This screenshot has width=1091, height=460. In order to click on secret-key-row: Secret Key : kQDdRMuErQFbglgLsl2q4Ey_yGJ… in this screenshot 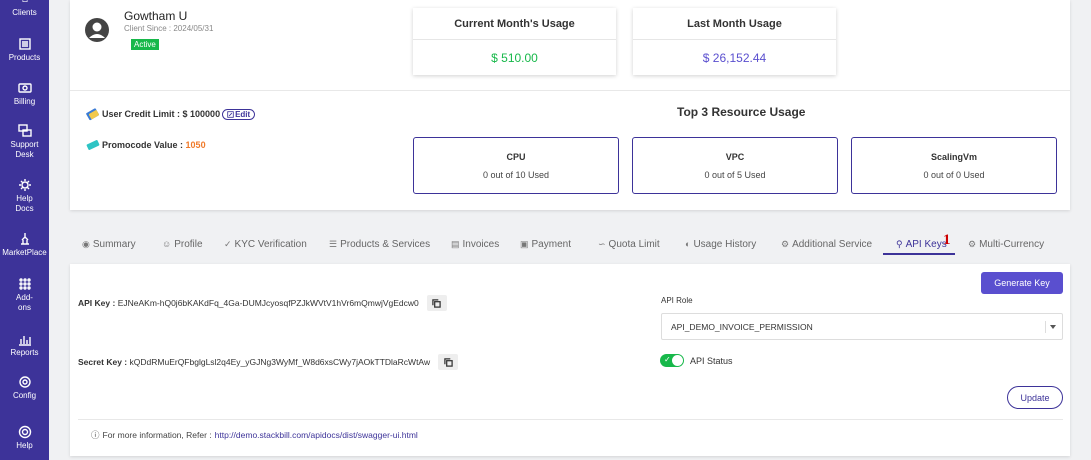, I will do `click(268, 362)`.